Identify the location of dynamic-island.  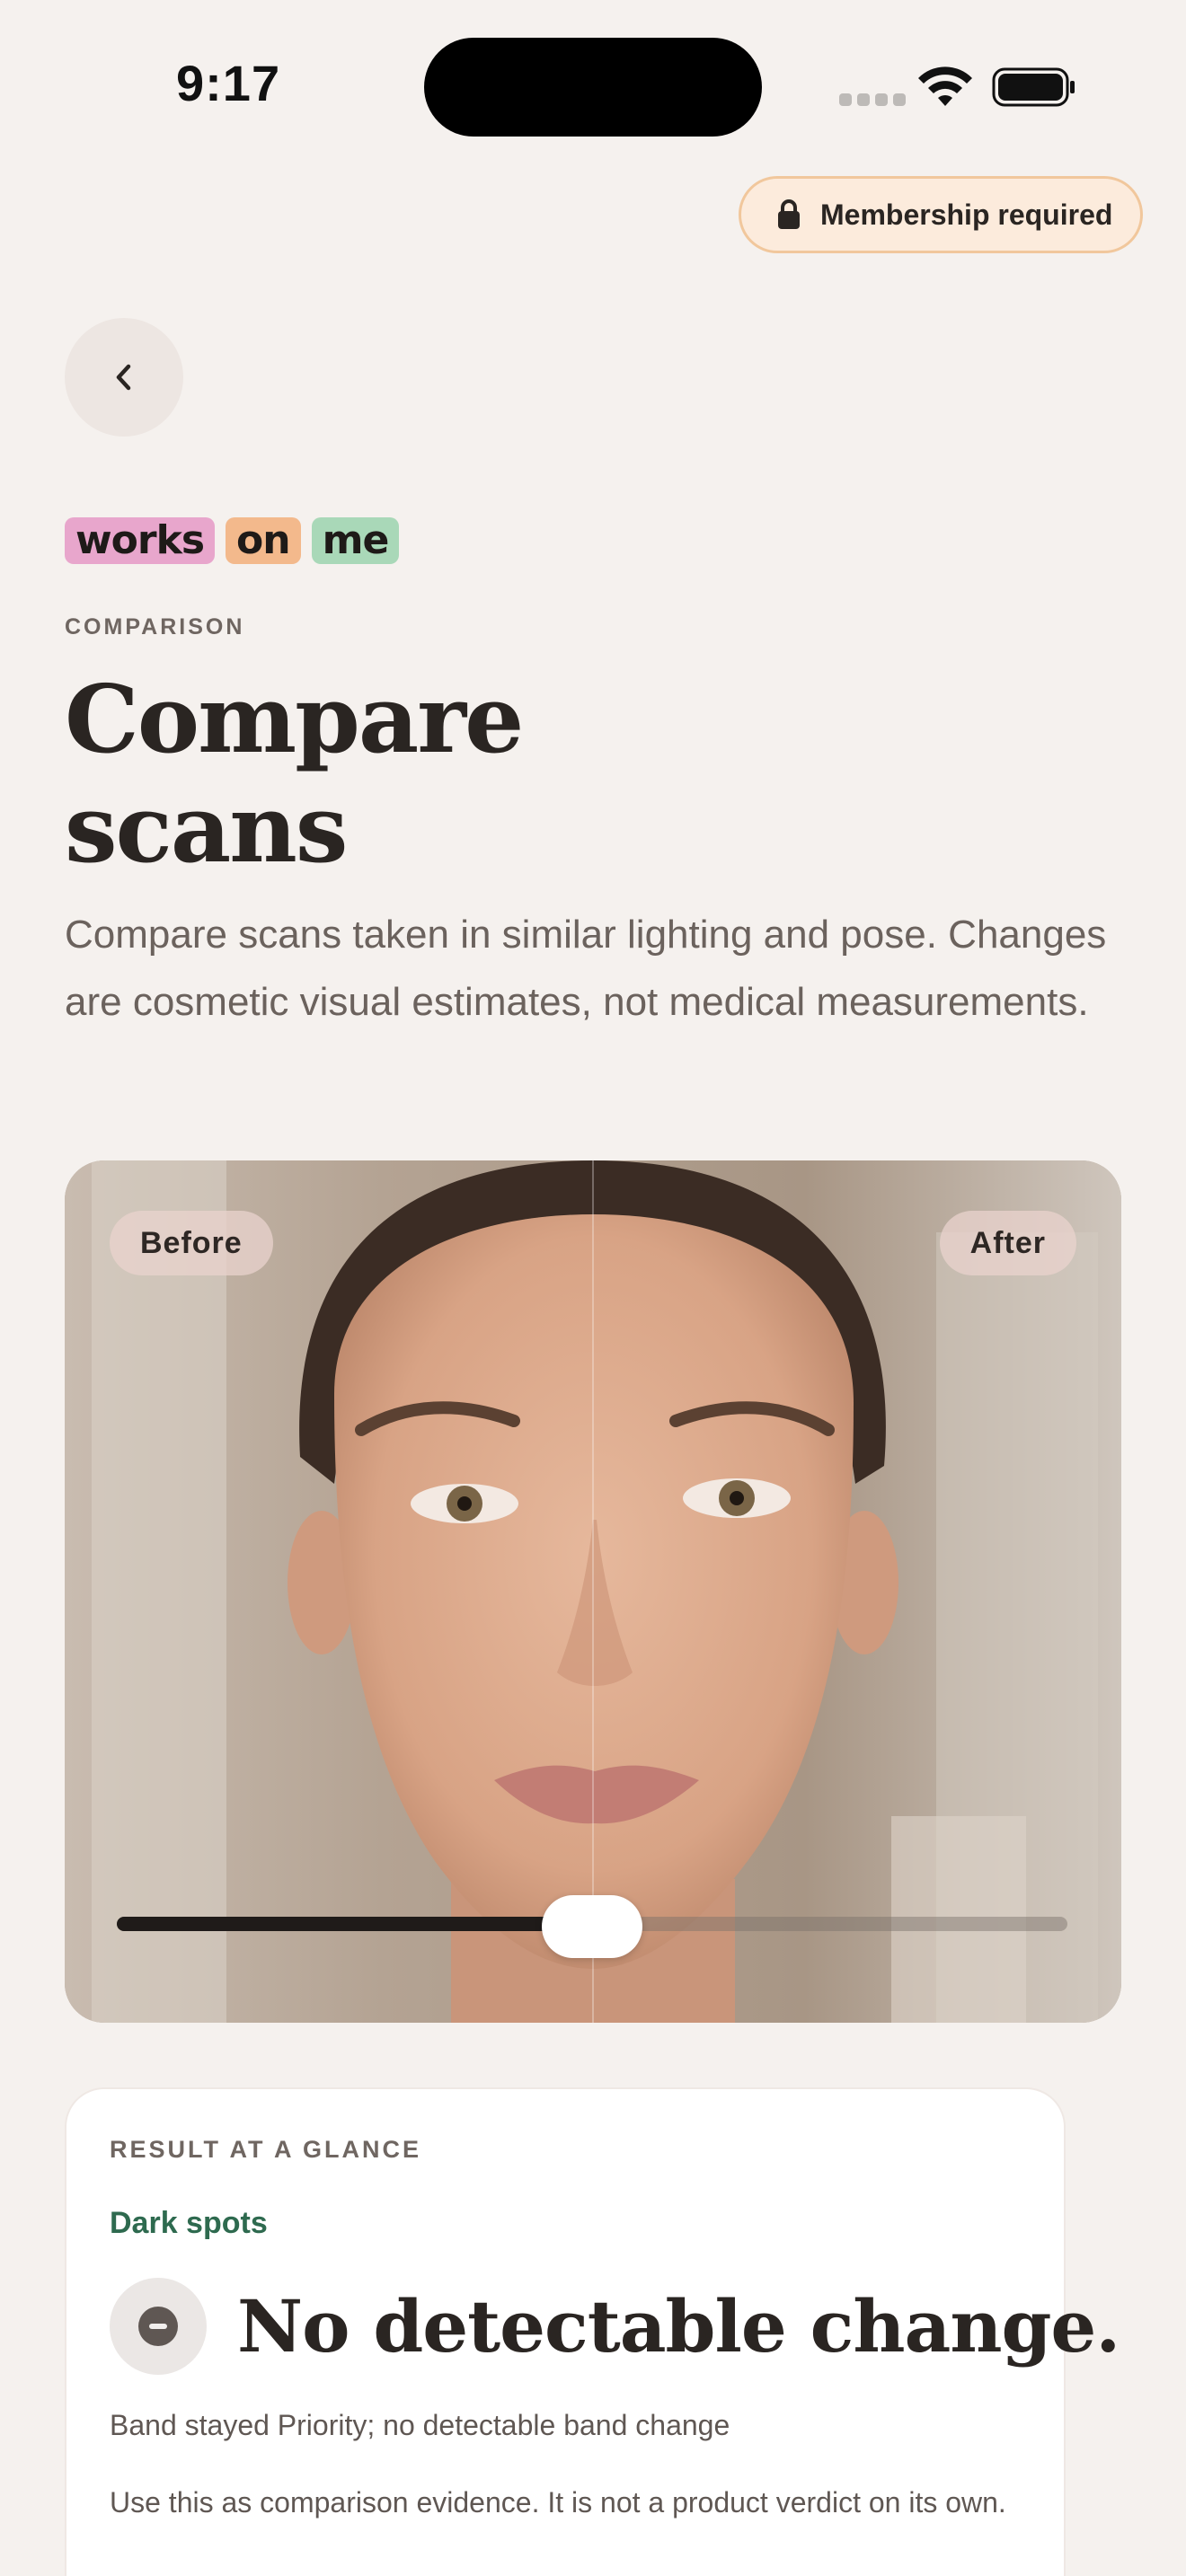
(593, 87).